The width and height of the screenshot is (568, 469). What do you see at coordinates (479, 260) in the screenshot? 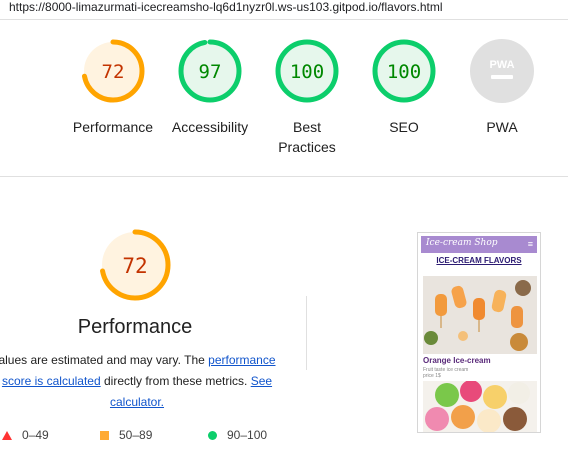
I see `thumb-heading: ICE-CREAM FLAVORS` at bounding box center [479, 260].